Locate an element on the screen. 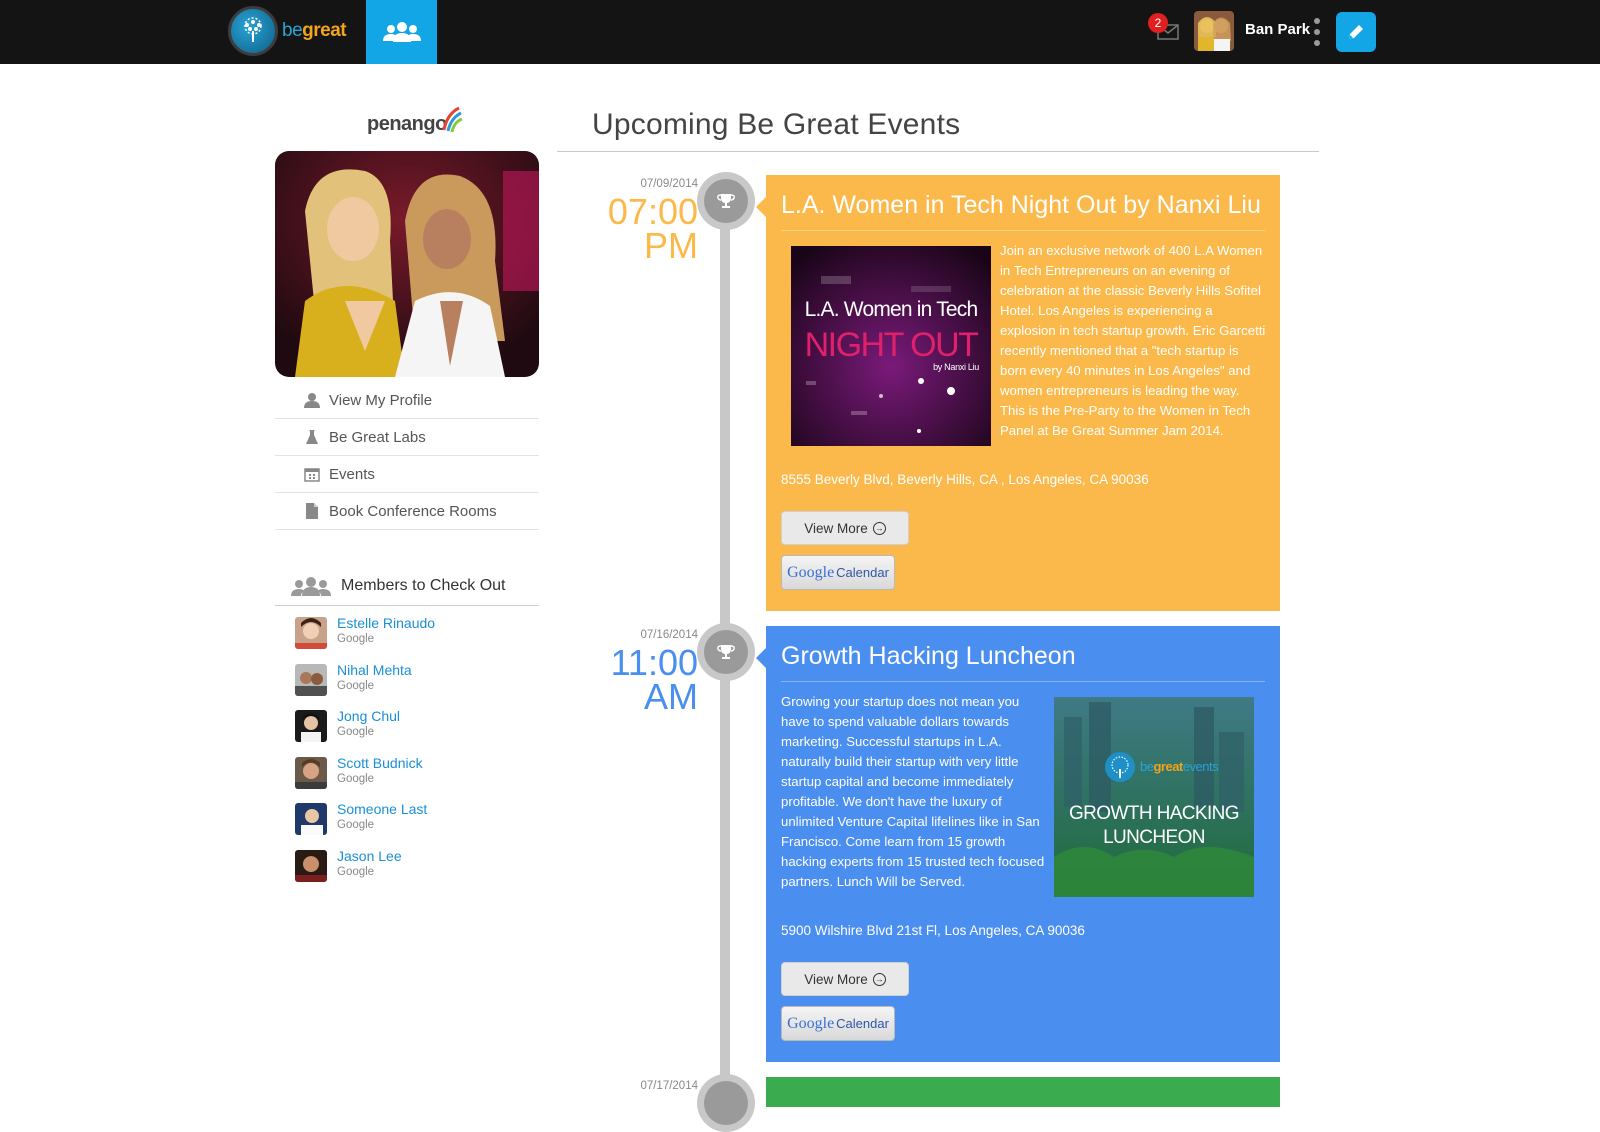 The width and height of the screenshot is (1600, 1132). event-image-brand: begreatevents is located at coordinates (1179, 766).